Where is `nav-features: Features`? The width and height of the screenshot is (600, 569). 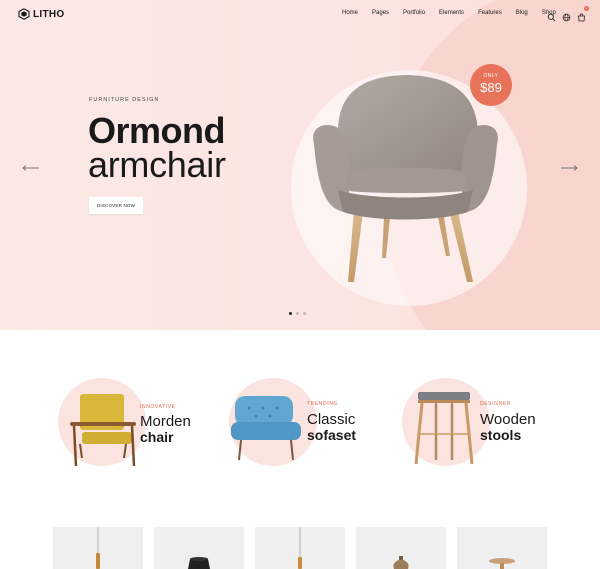
nav-features: Features is located at coordinates (490, 13).